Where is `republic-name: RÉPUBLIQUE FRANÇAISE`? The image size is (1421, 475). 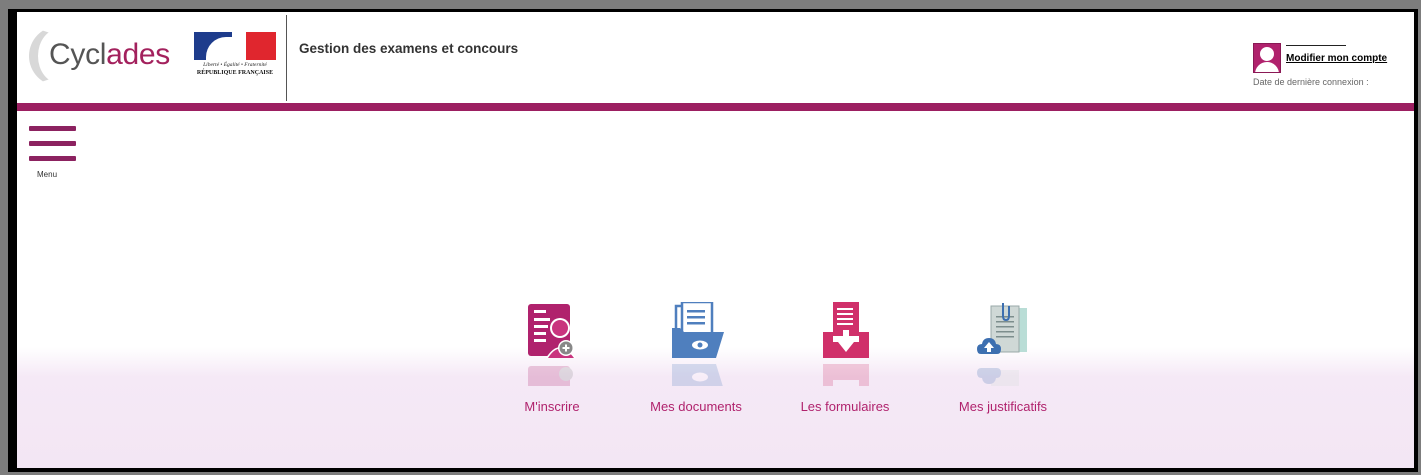 republic-name: RÉPUBLIQUE FRANÇAISE is located at coordinates (235, 73).